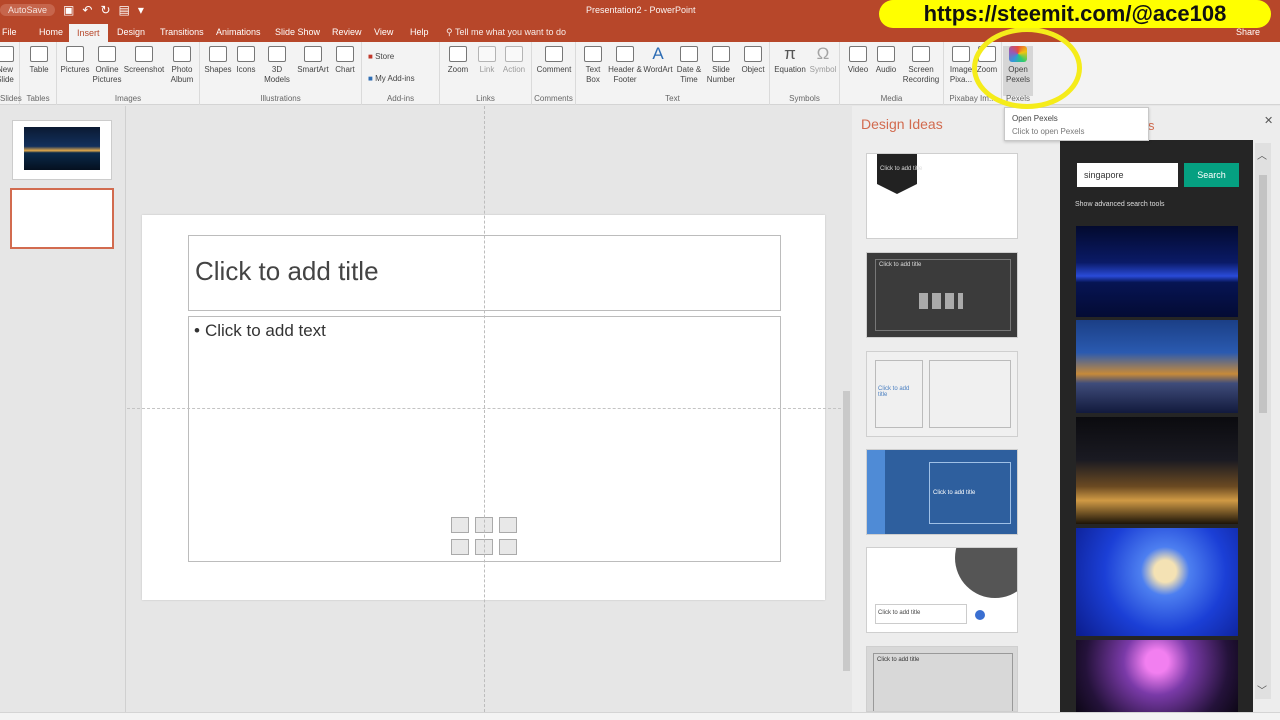 This screenshot has width=1280, height=720. I want to click on link-button: Link, so click(487, 60).